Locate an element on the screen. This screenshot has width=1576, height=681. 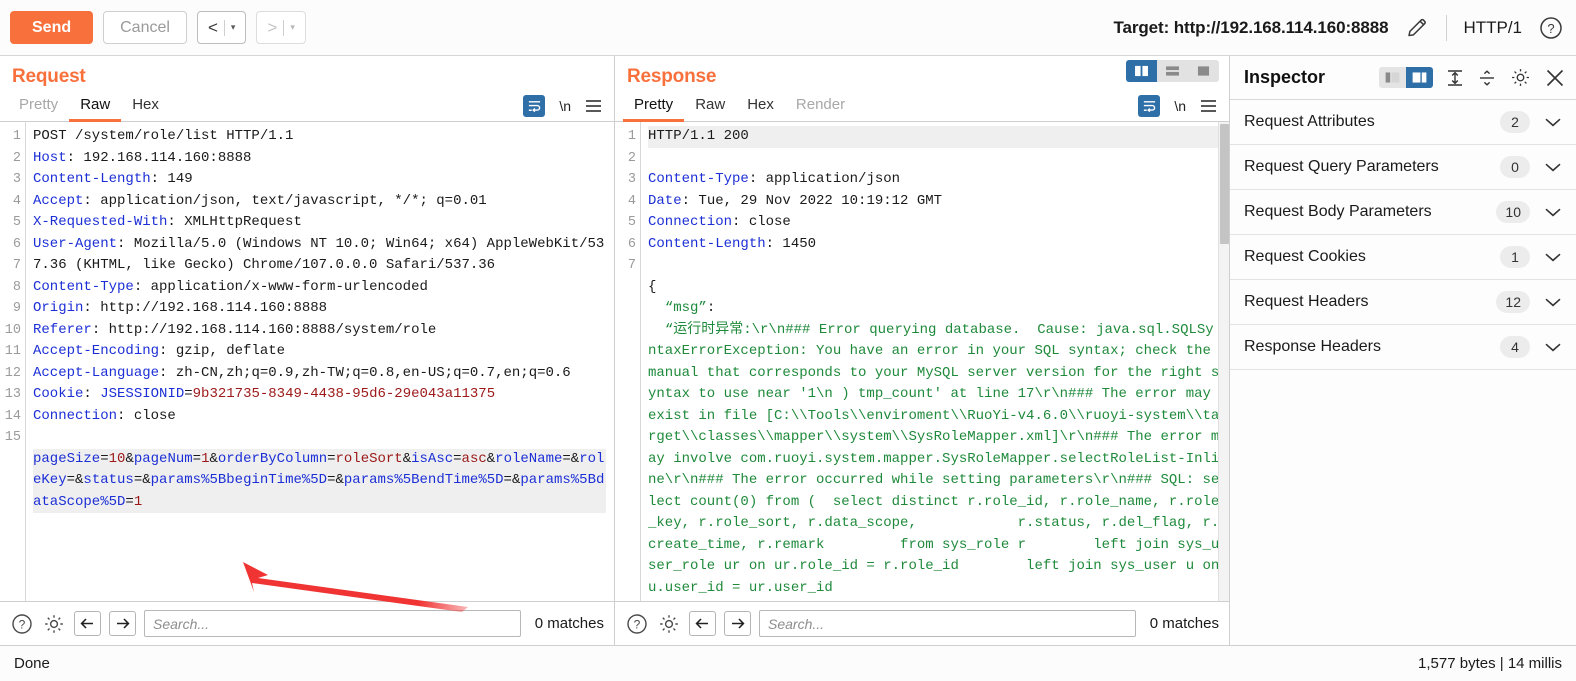
layout-single-pane-button is located at coordinates (1203, 71).